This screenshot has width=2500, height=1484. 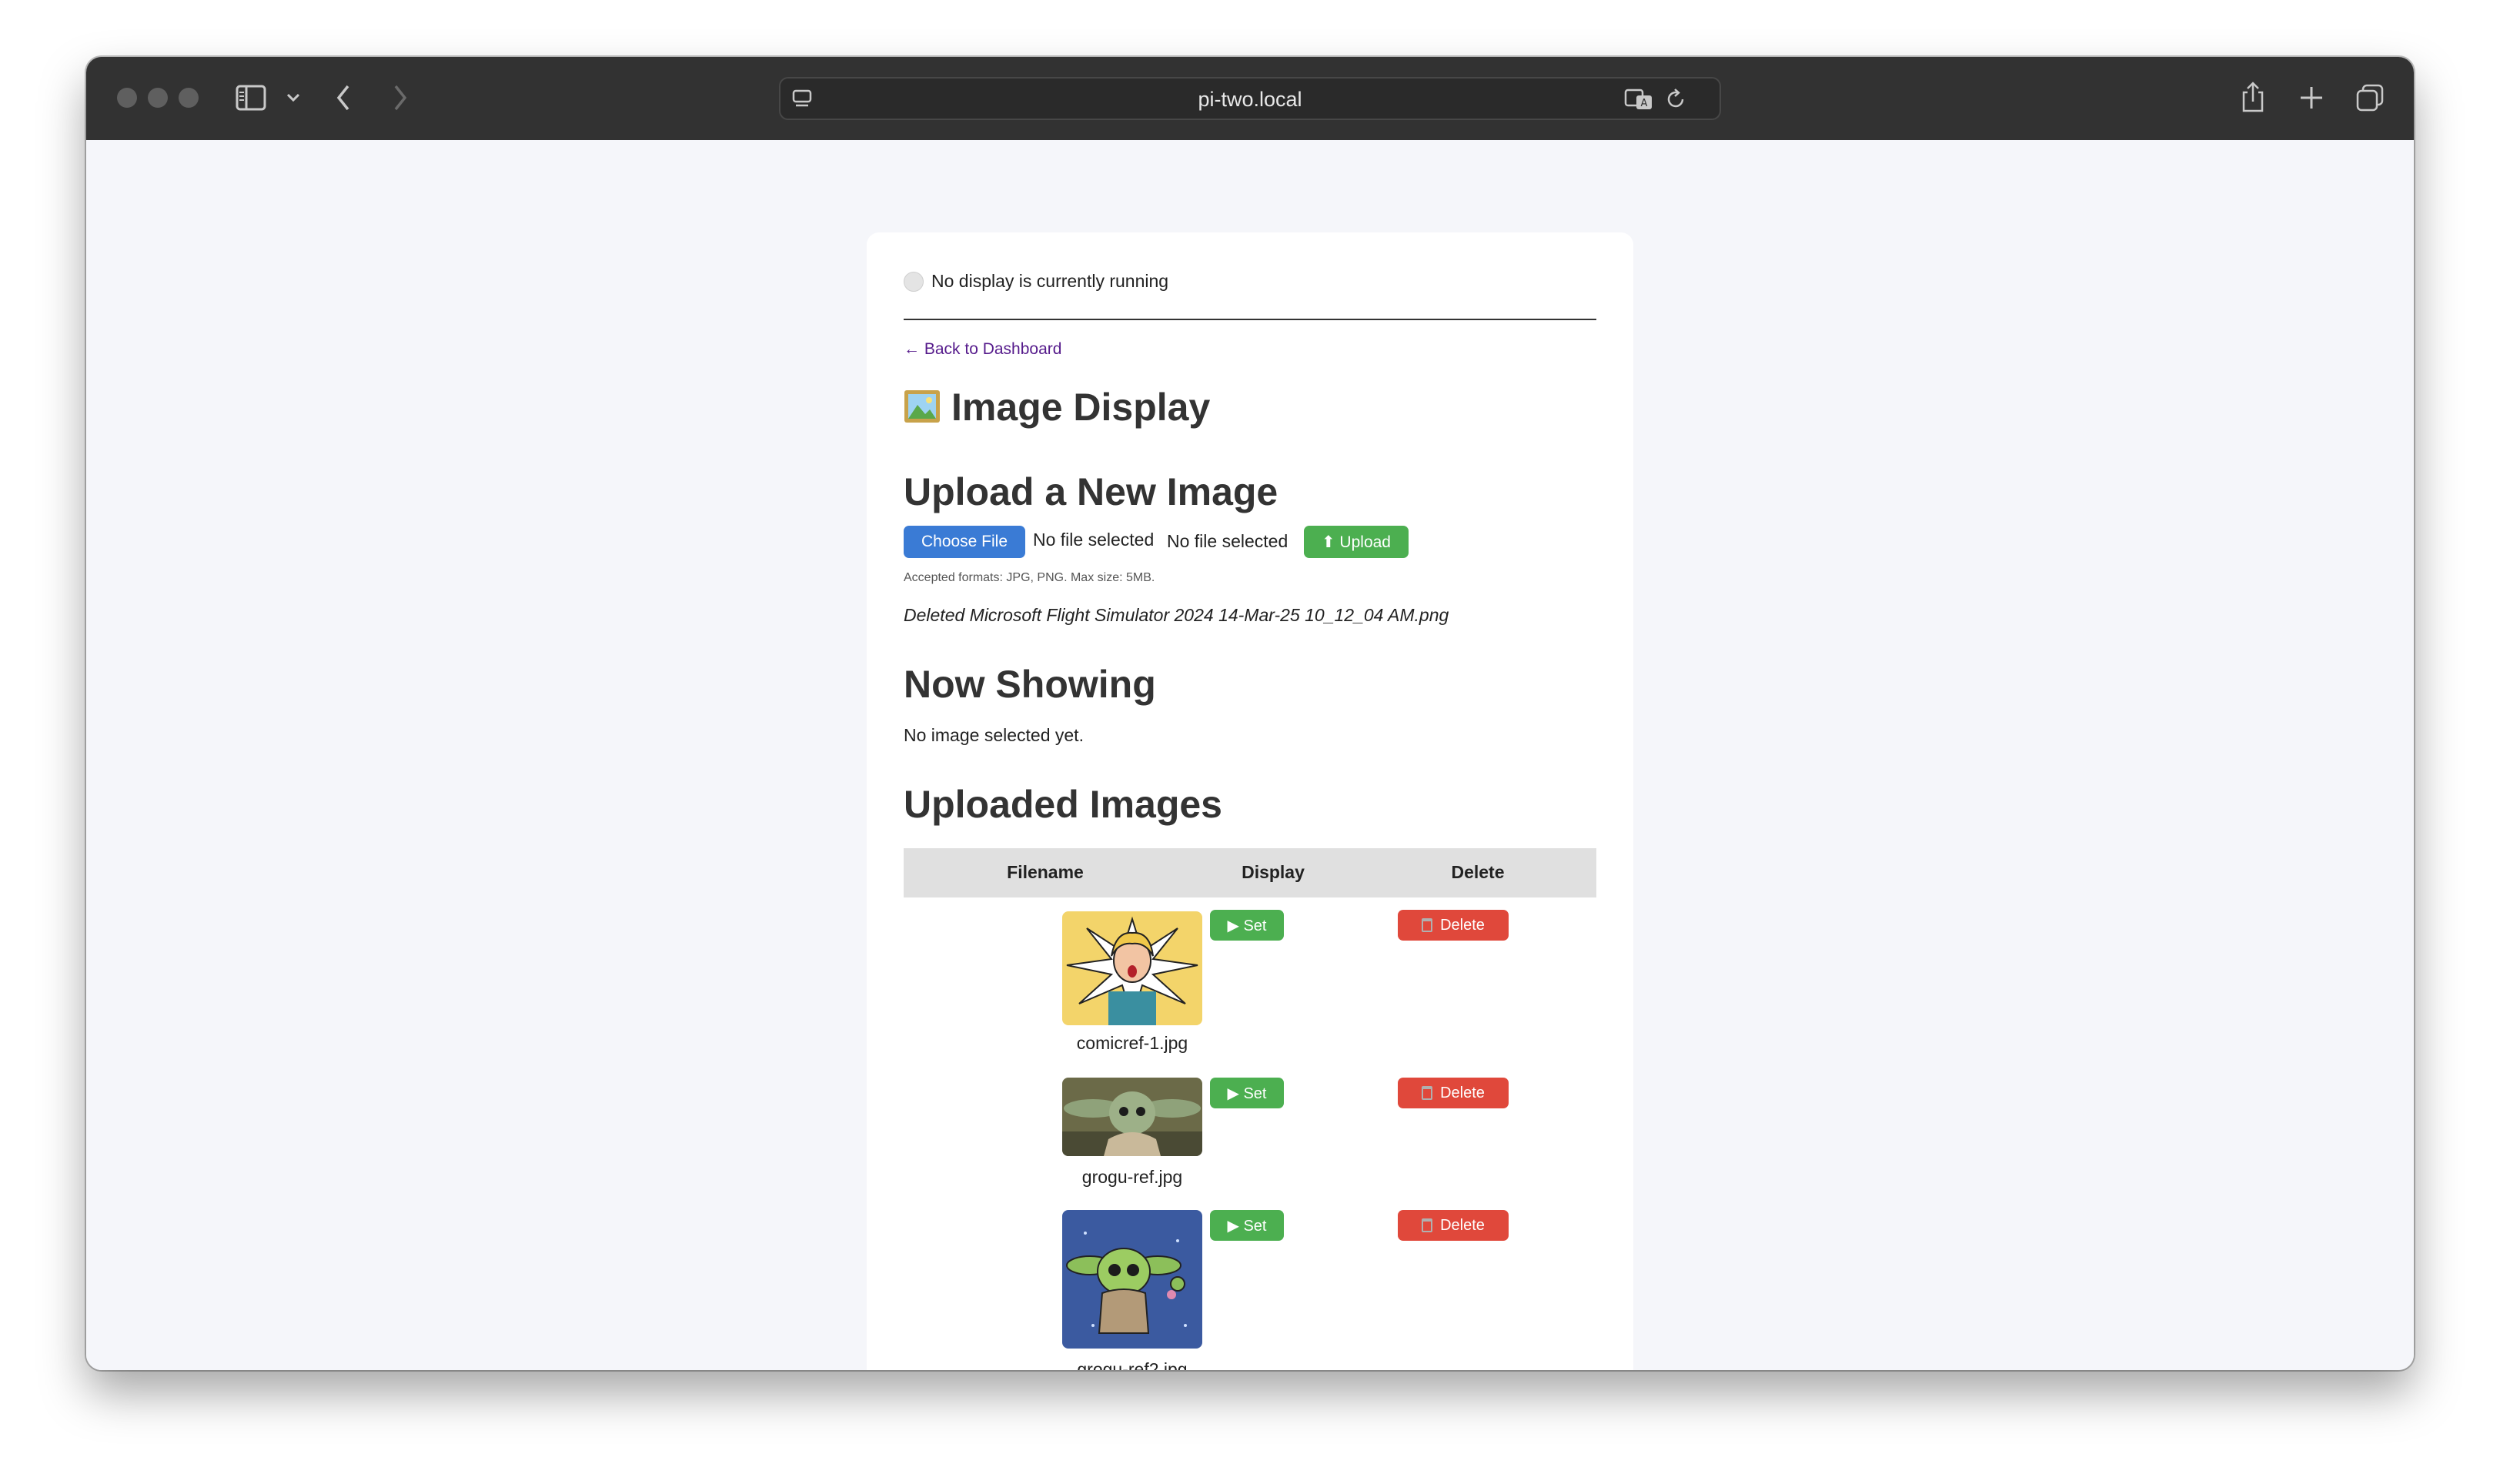 I want to click on table-header: Filename Display Delete, so click(x=1250, y=872).